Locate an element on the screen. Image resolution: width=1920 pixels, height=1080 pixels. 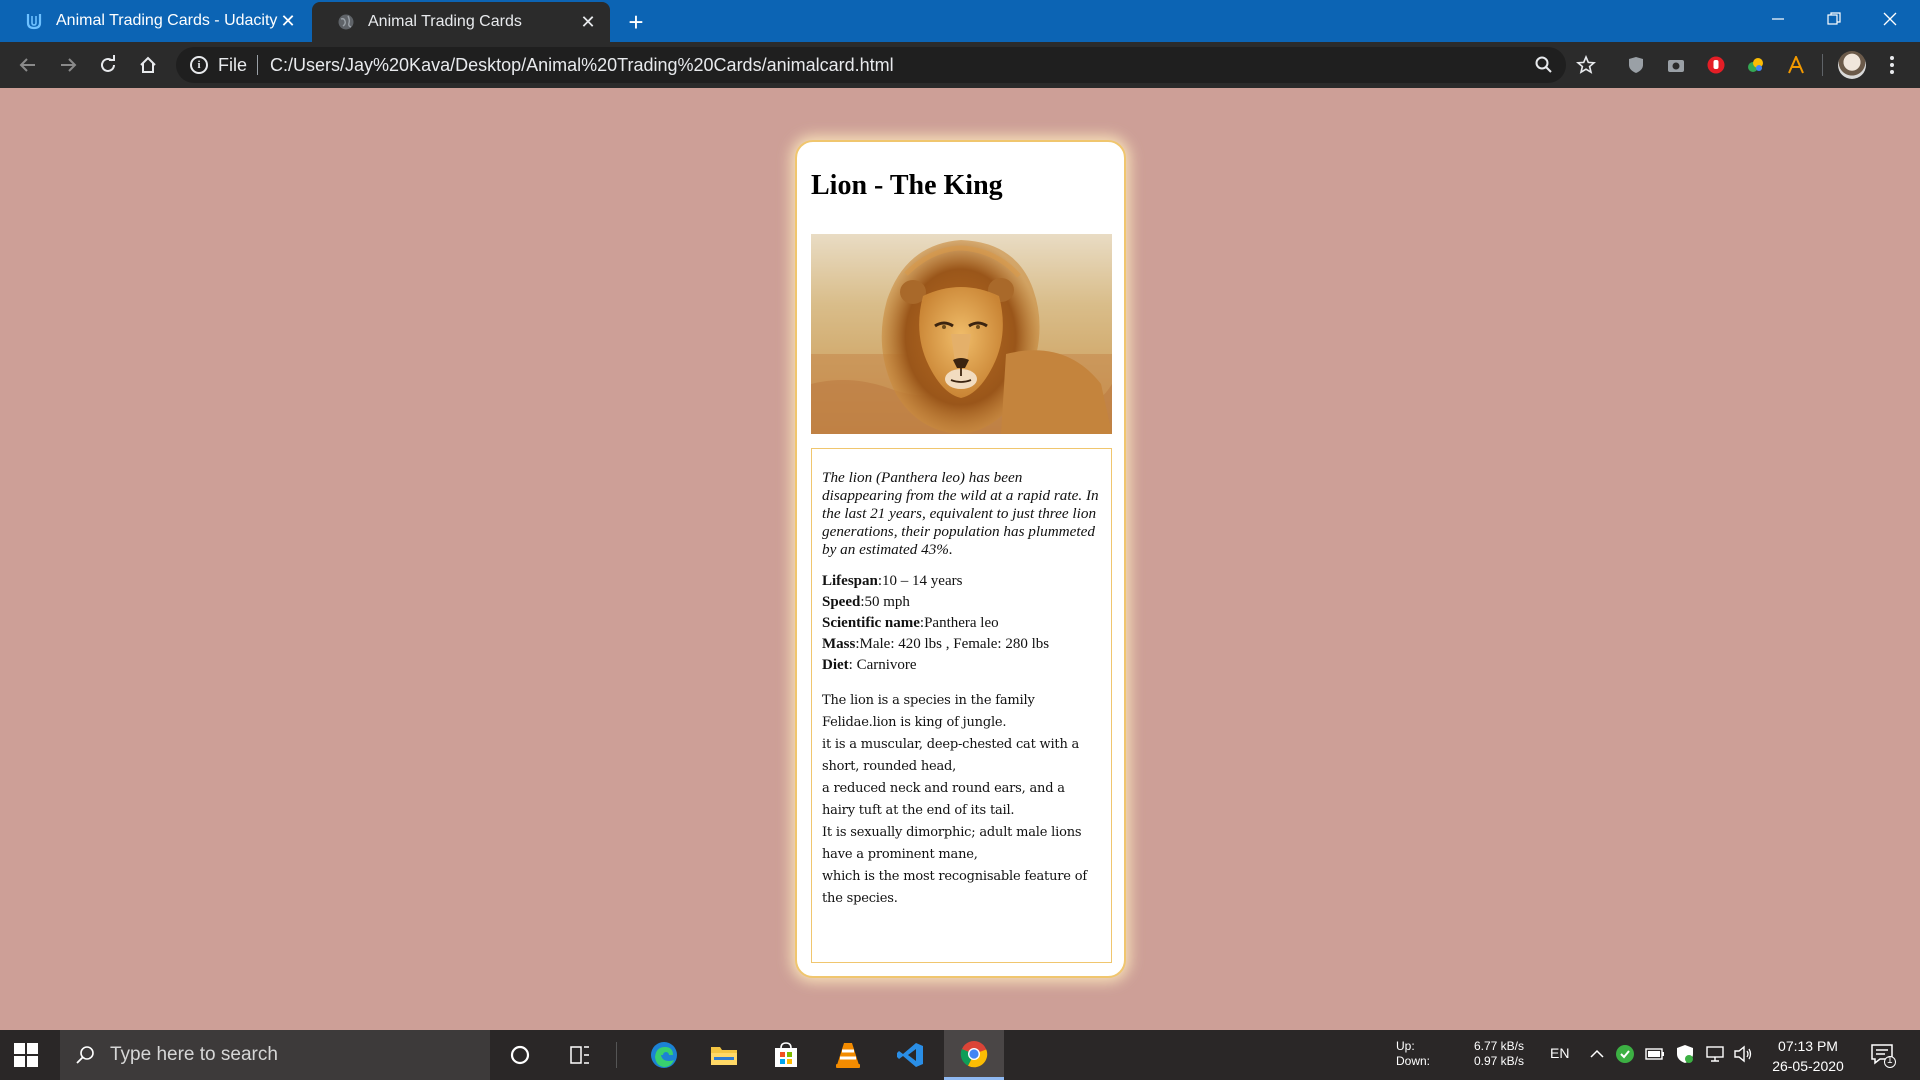
chevron-up-icon is located at coordinates (1597, 1054).